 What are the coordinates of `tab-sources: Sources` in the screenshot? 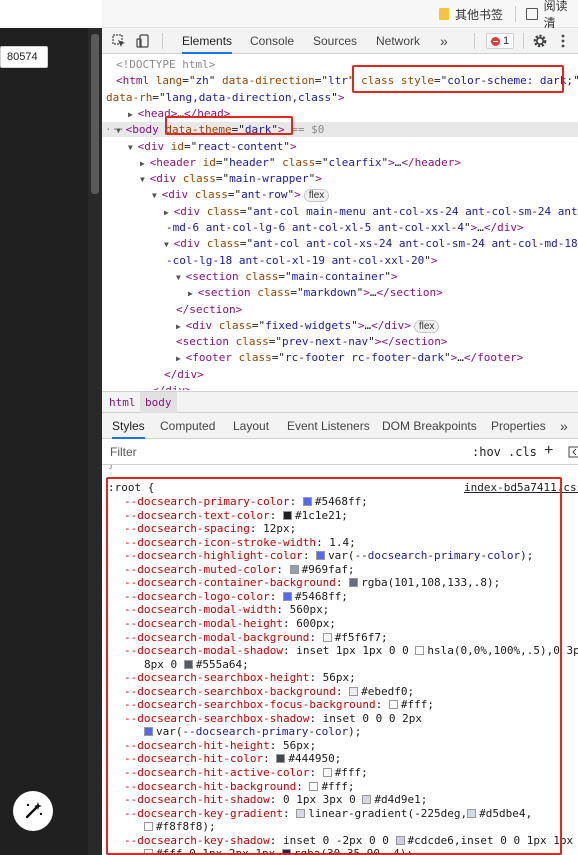 It's located at (335, 41).